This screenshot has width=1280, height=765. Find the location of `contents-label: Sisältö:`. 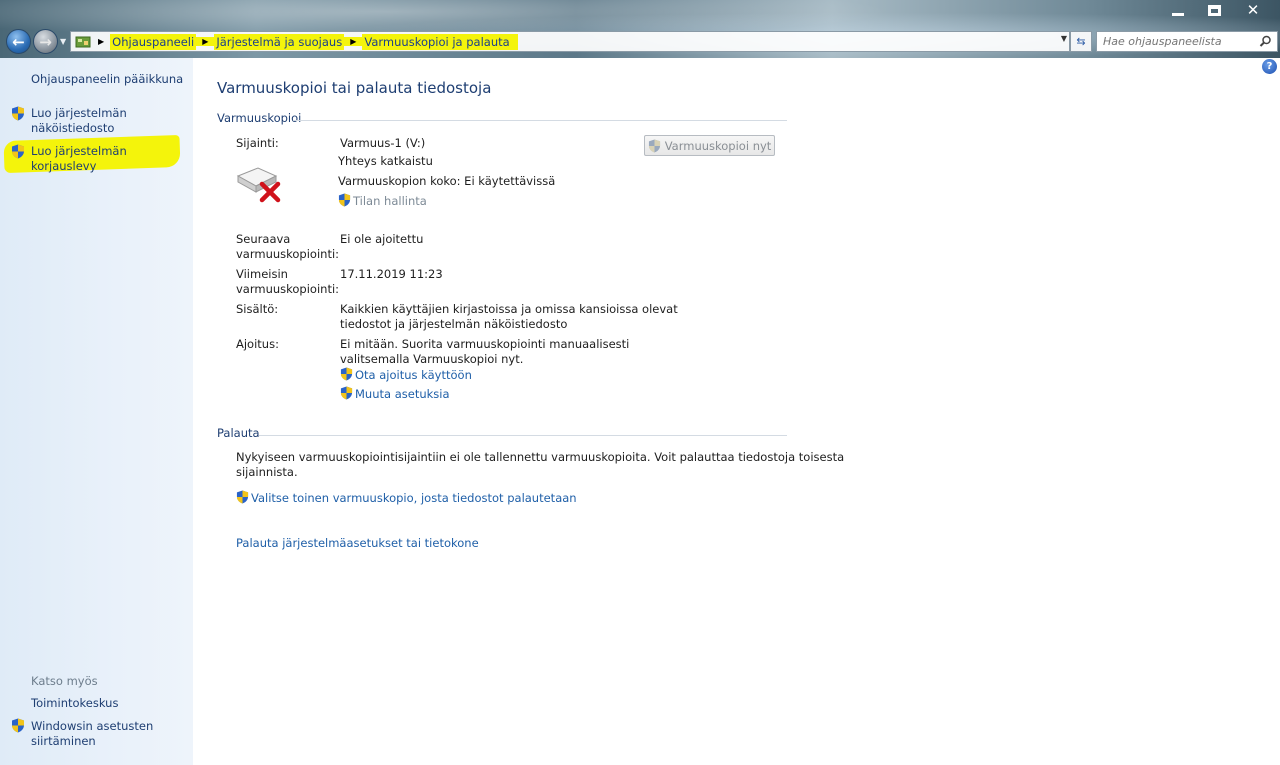

contents-label: Sisältö: is located at coordinates (257, 309).